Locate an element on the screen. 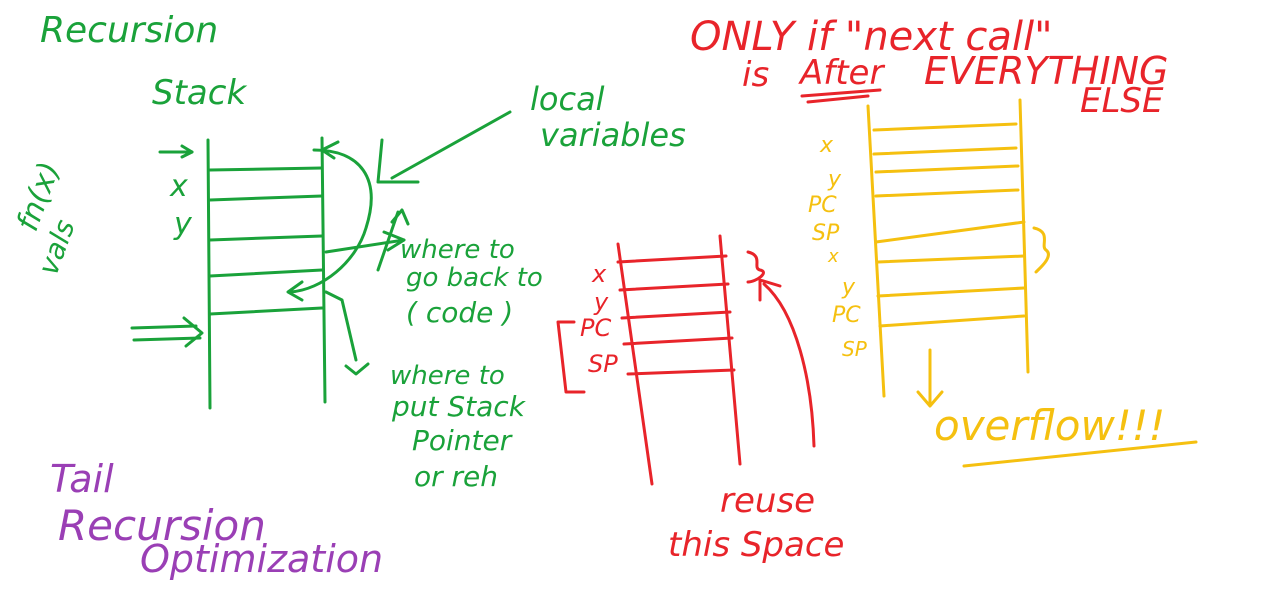 This screenshot has width=1268, height=590. local-variables-arrow is located at coordinates (444, 147).